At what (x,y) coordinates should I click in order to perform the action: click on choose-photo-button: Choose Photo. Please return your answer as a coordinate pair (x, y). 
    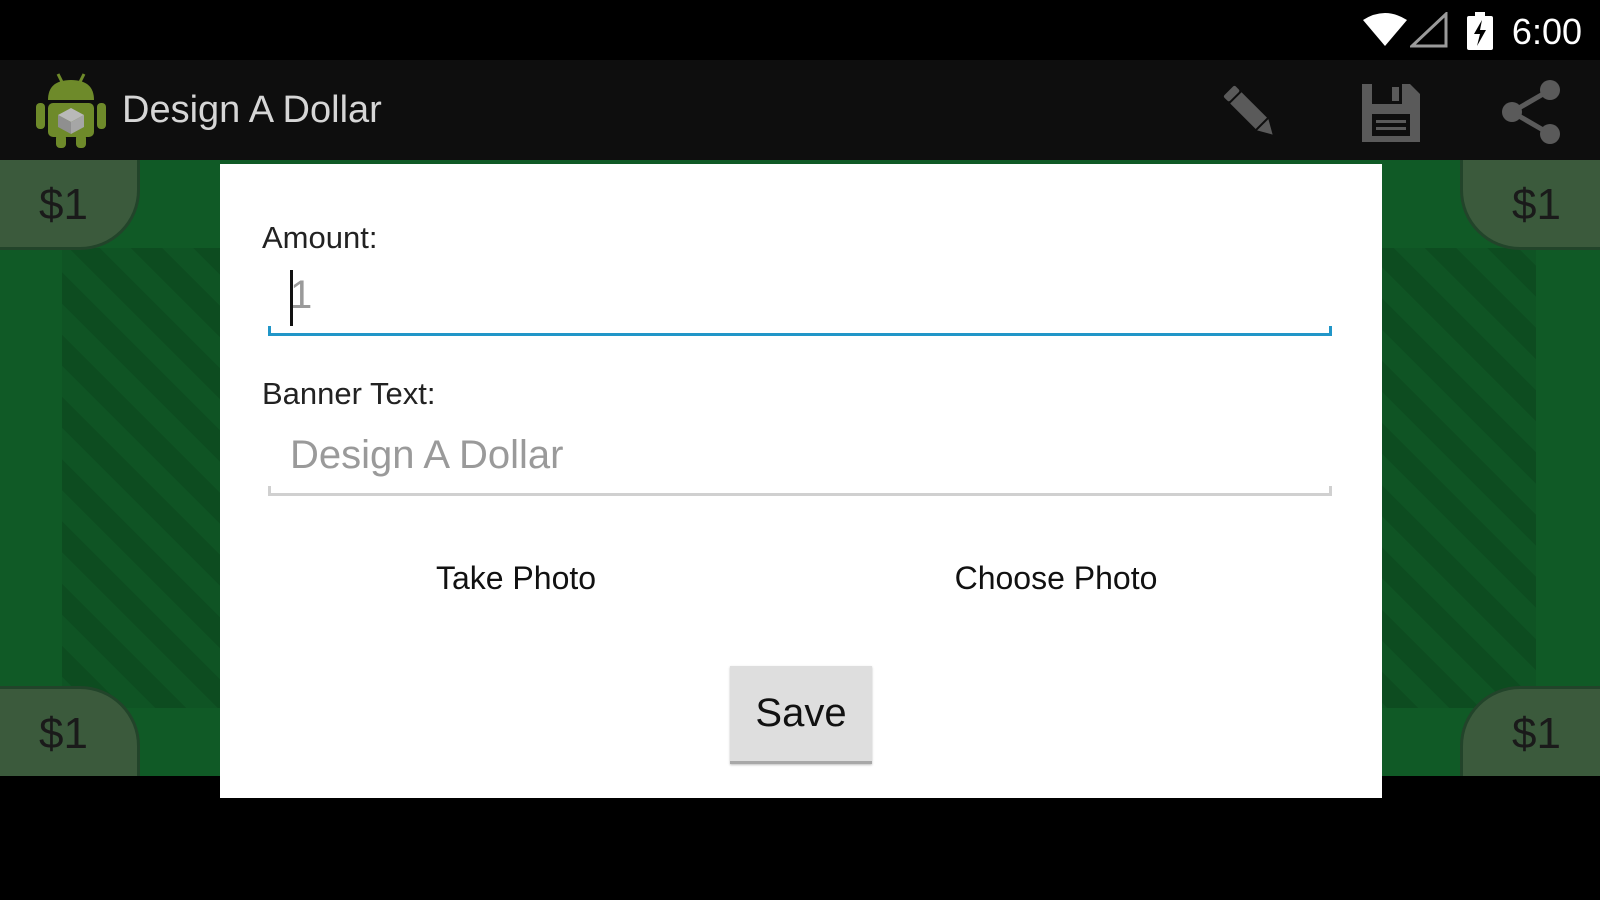
    Looking at the image, I should click on (1056, 578).